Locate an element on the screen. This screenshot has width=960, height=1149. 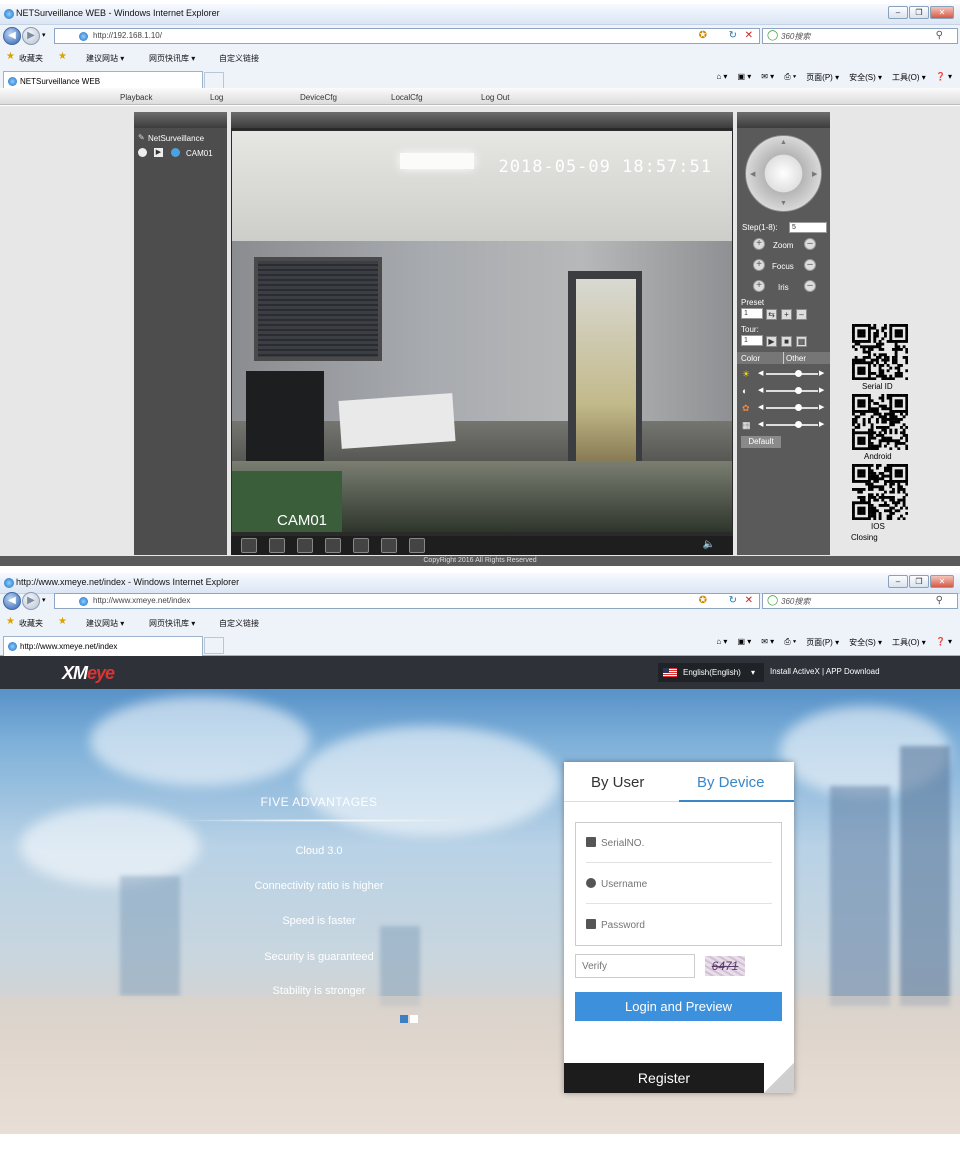
tree-root: NetSurveillance is located at coordinates (176, 138).